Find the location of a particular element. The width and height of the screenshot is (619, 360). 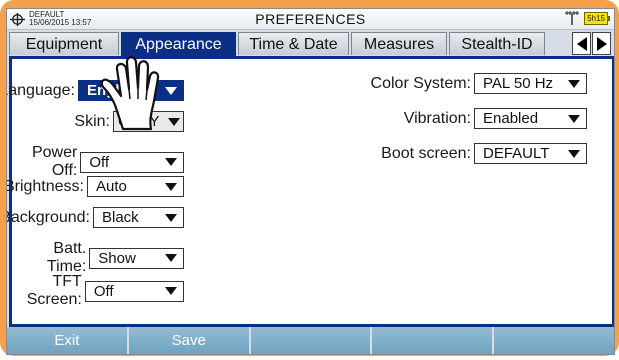

tft-screen-select: Off is located at coordinates (134, 291).